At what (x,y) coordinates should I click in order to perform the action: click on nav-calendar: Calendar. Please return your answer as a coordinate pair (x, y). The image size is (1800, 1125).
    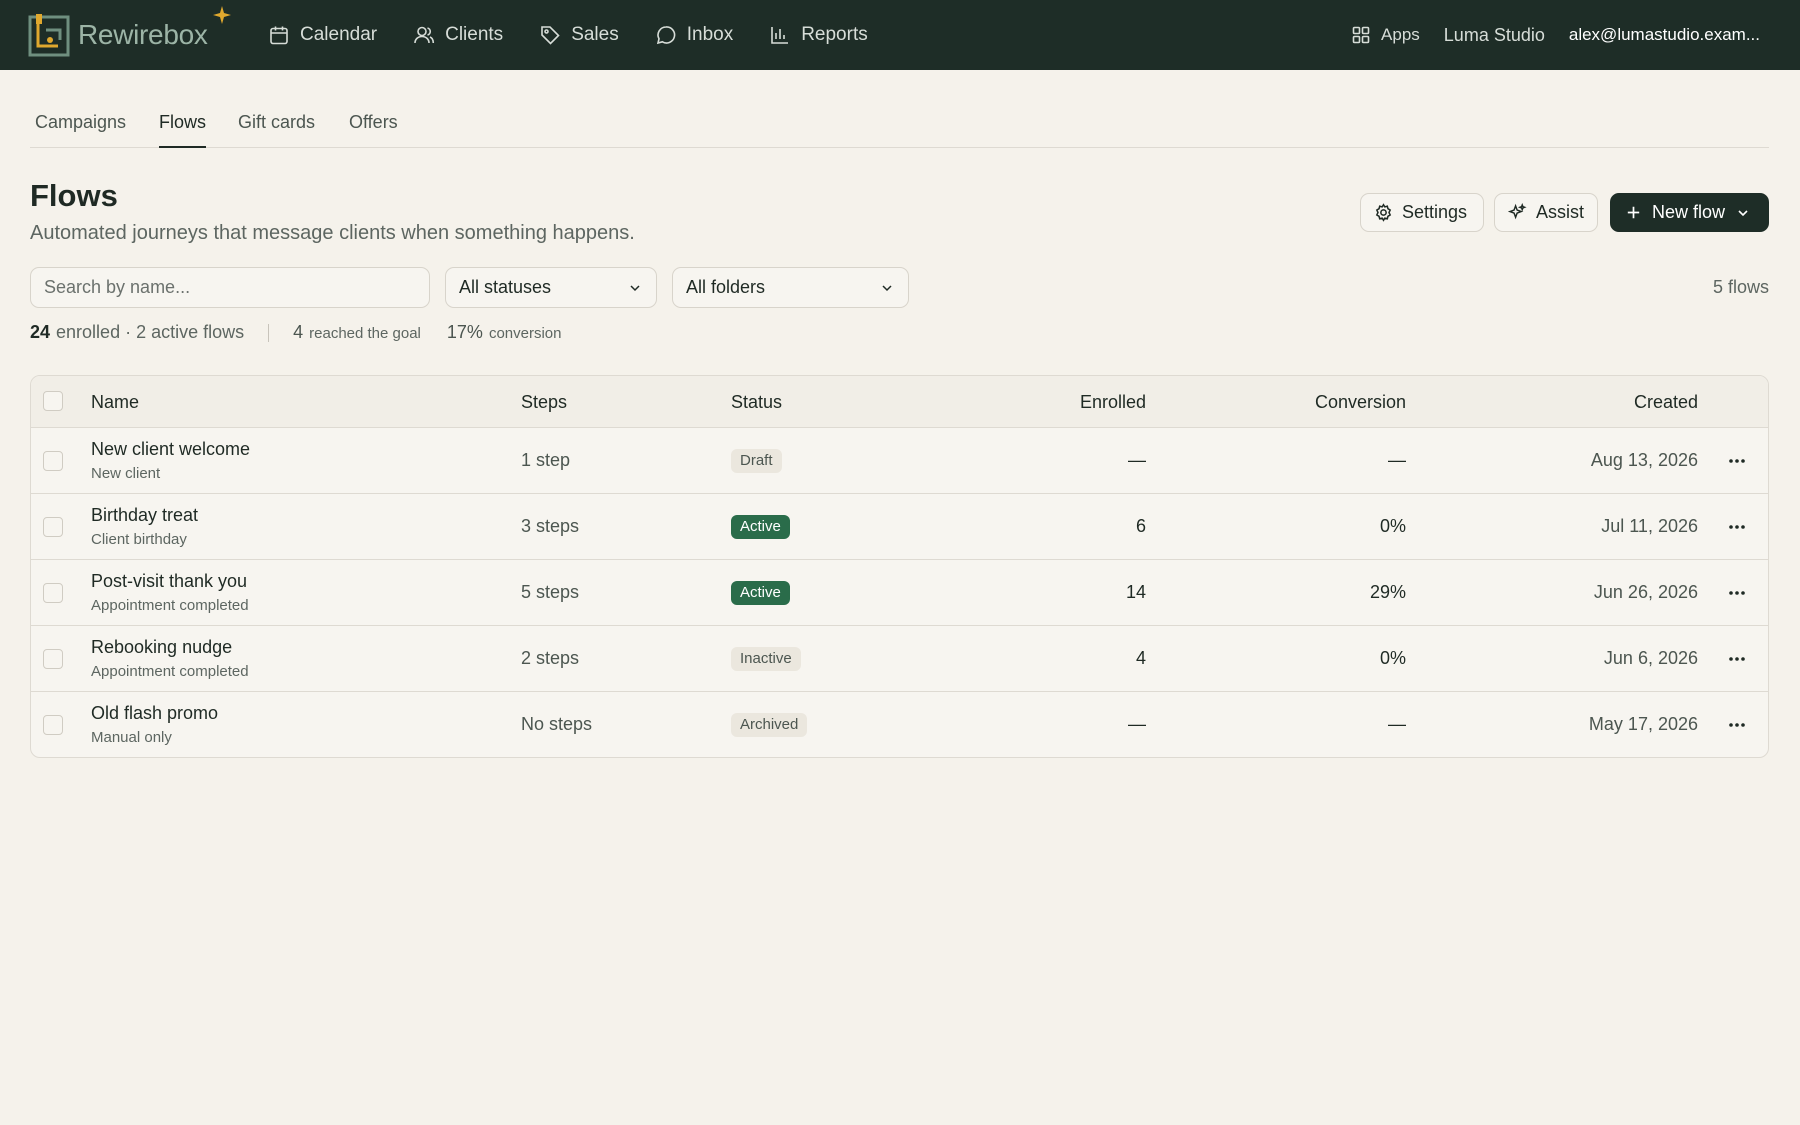
    Looking at the image, I should click on (322, 35).